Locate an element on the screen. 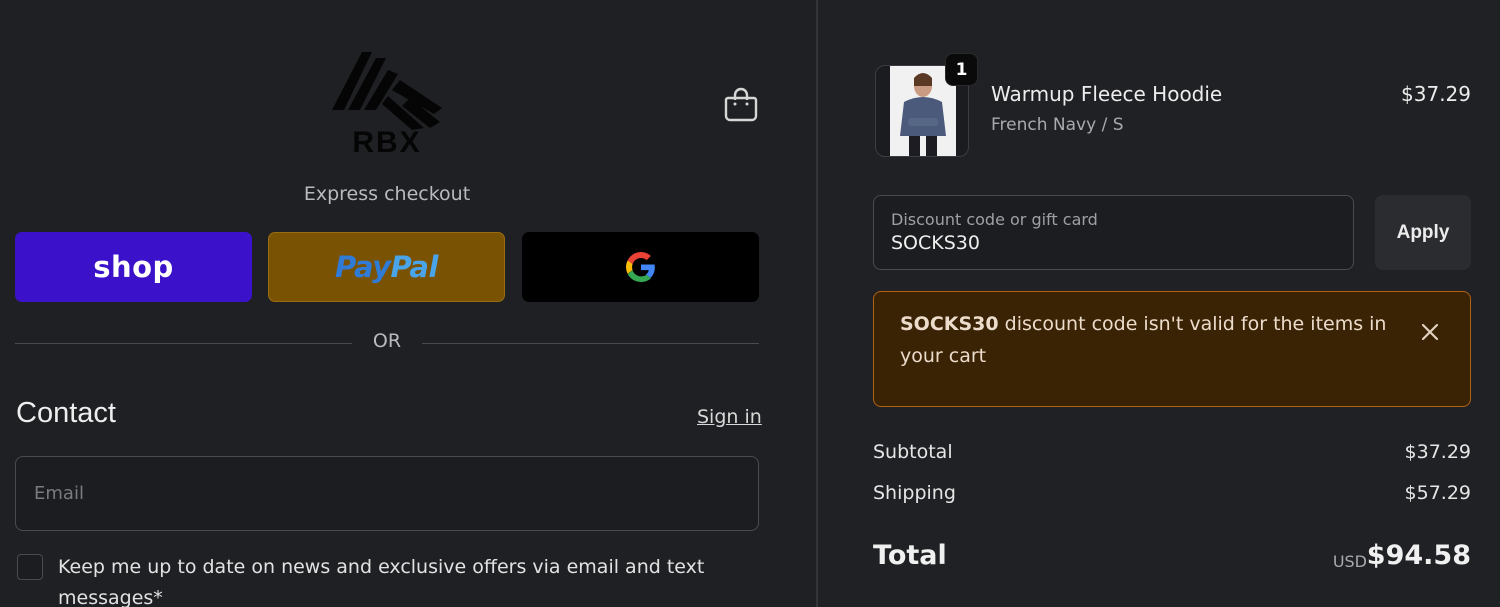  paypal-button: PayPal is located at coordinates (386, 267).